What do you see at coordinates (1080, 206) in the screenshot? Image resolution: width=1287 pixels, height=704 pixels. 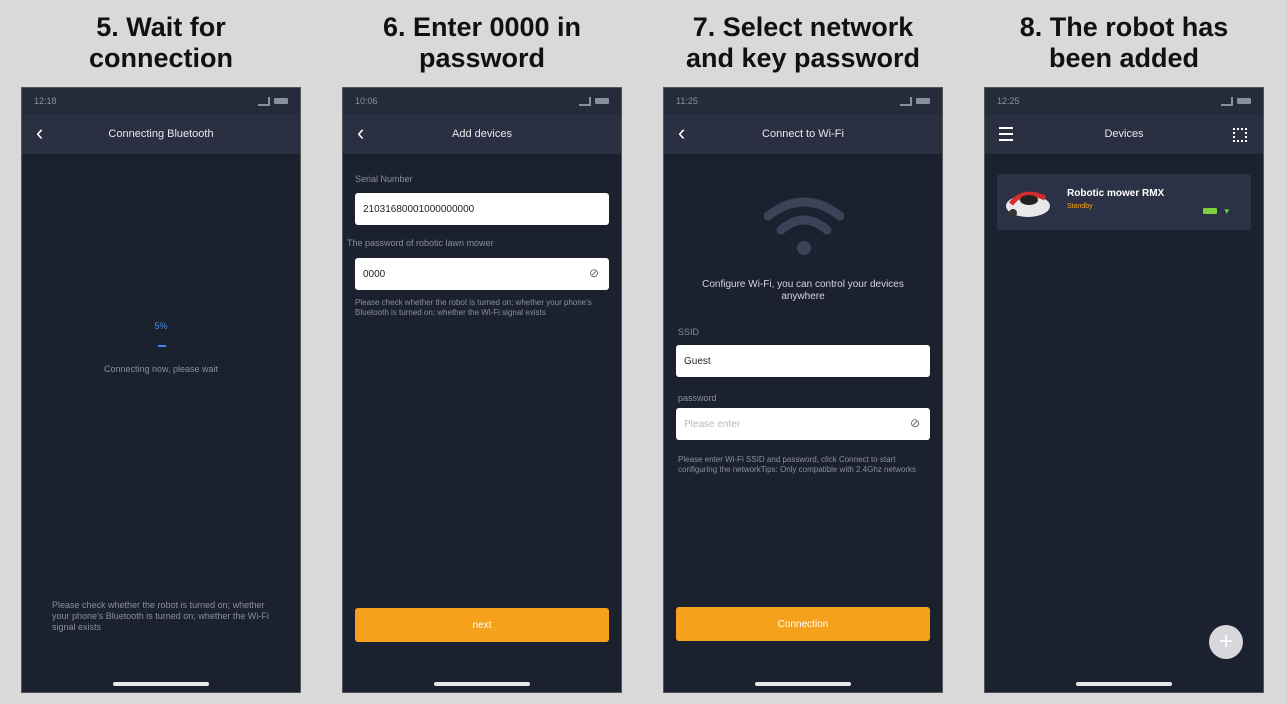 I see `device-status: Standby` at bounding box center [1080, 206].